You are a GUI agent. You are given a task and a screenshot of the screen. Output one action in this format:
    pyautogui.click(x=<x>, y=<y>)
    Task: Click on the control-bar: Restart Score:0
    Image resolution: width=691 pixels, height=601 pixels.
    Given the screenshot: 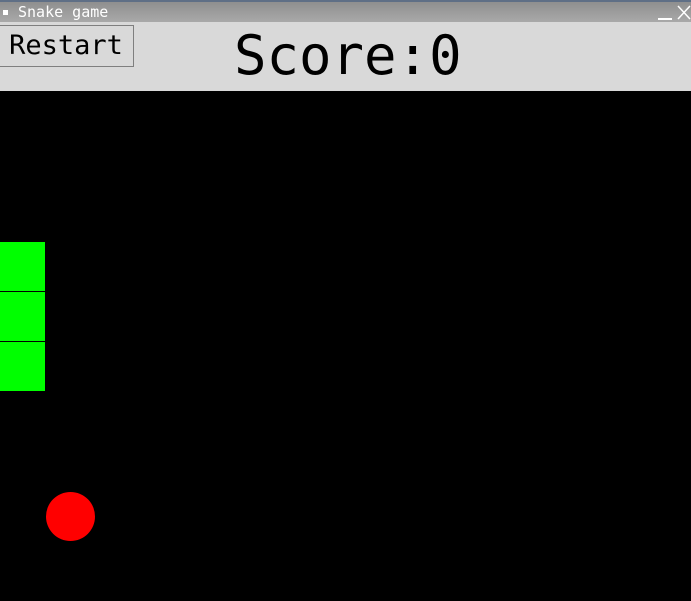 What is the action you would take?
    pyautogui.click(x=345, y=56)
    